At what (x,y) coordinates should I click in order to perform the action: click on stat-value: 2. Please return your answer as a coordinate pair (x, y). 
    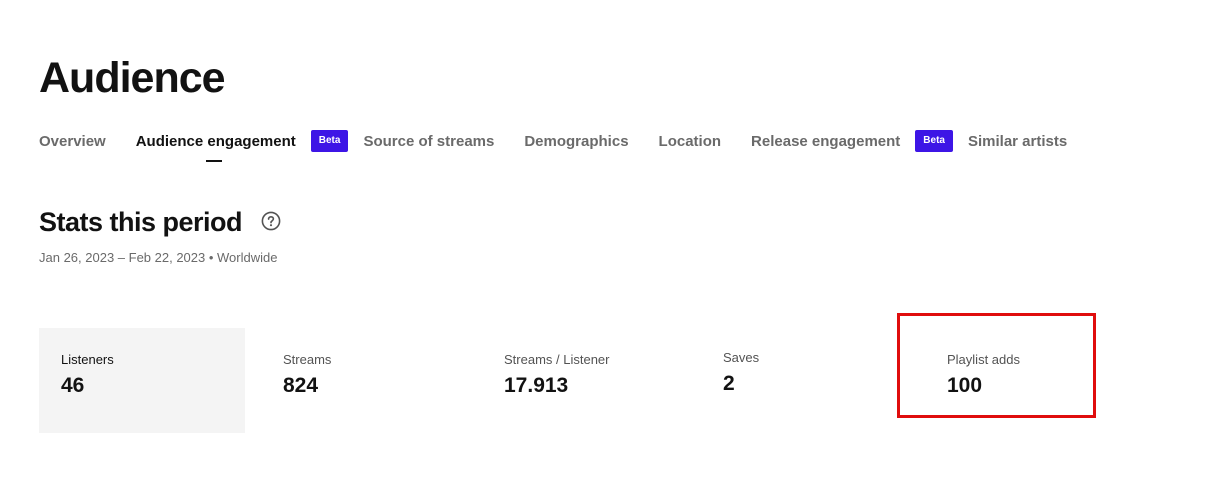
    Looking at the image, I should click on (729, 383).